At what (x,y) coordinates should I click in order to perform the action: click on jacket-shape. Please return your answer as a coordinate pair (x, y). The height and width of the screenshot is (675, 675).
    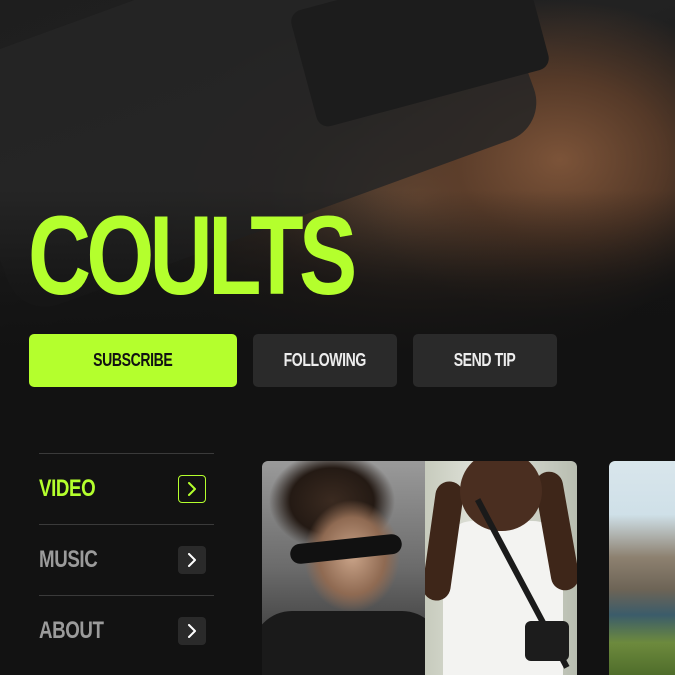
    Looking at the image, I should click on (343, 643).